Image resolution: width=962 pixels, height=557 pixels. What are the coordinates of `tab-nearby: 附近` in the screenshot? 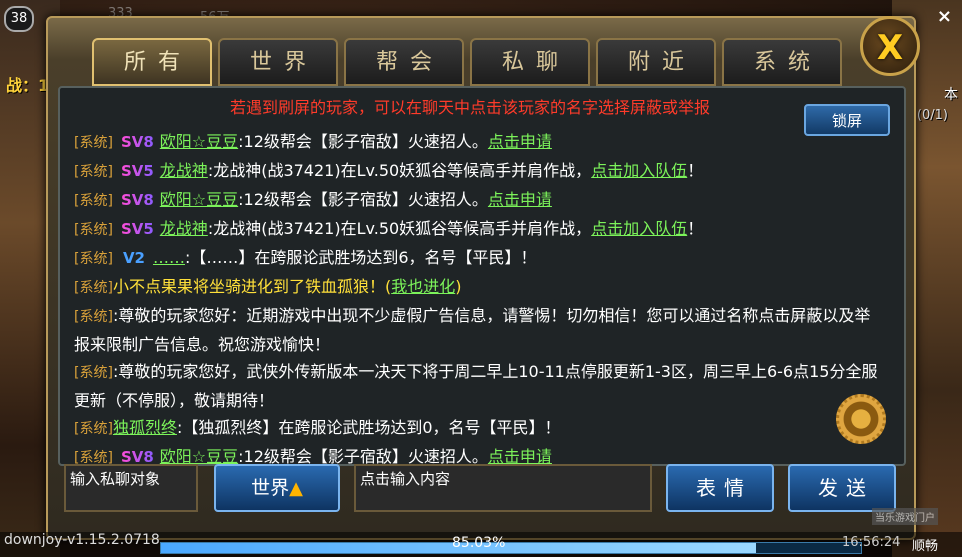 It's located at (656, 62).